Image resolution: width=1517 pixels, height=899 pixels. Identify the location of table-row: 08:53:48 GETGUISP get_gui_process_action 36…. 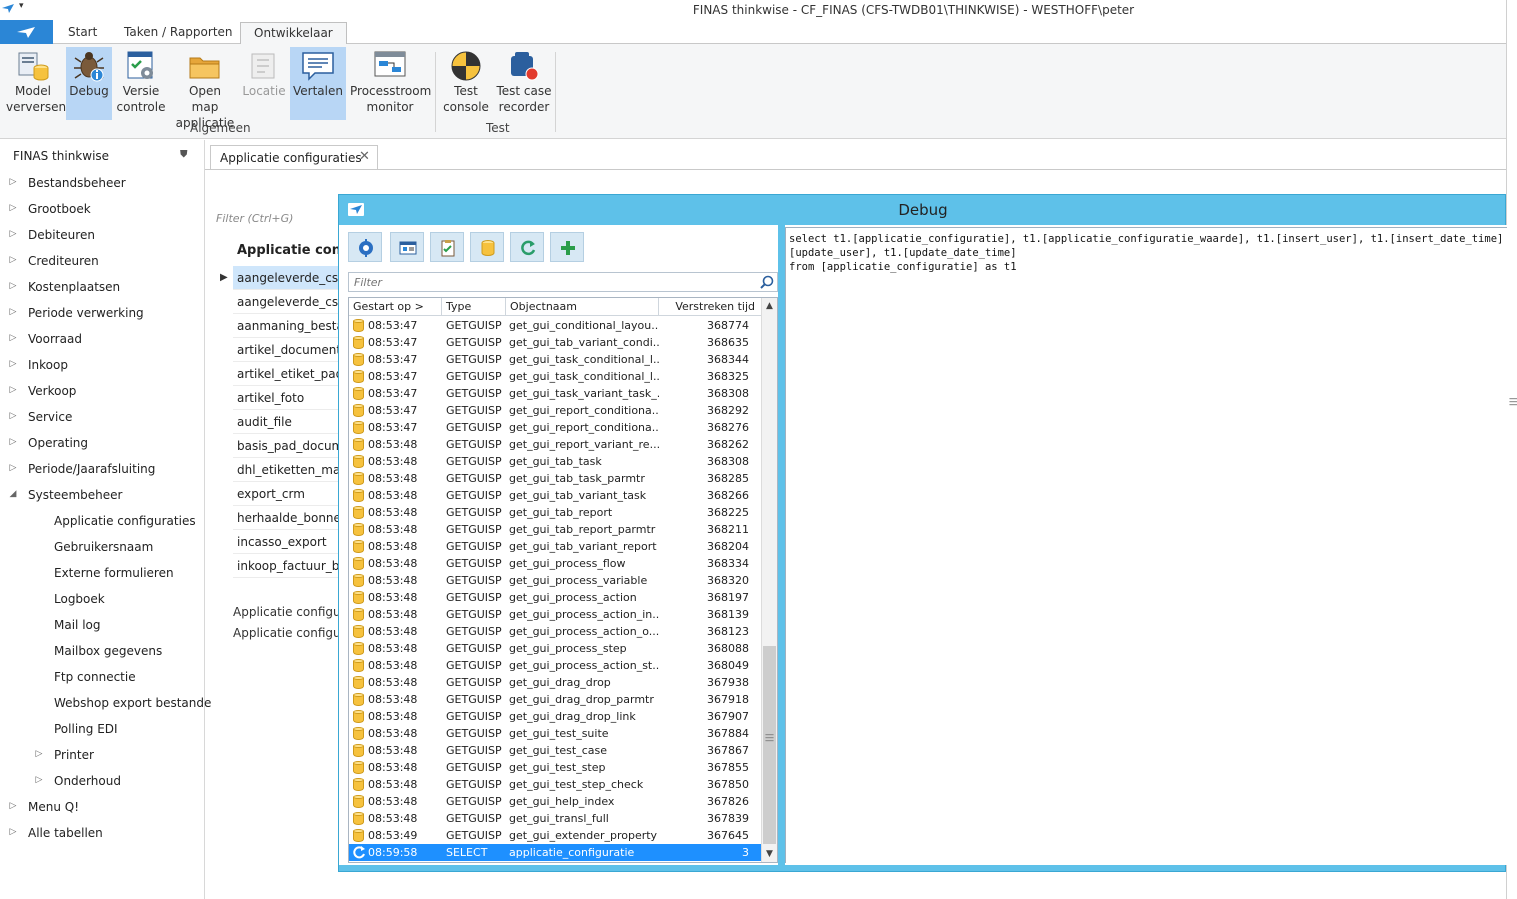
(555, 597).